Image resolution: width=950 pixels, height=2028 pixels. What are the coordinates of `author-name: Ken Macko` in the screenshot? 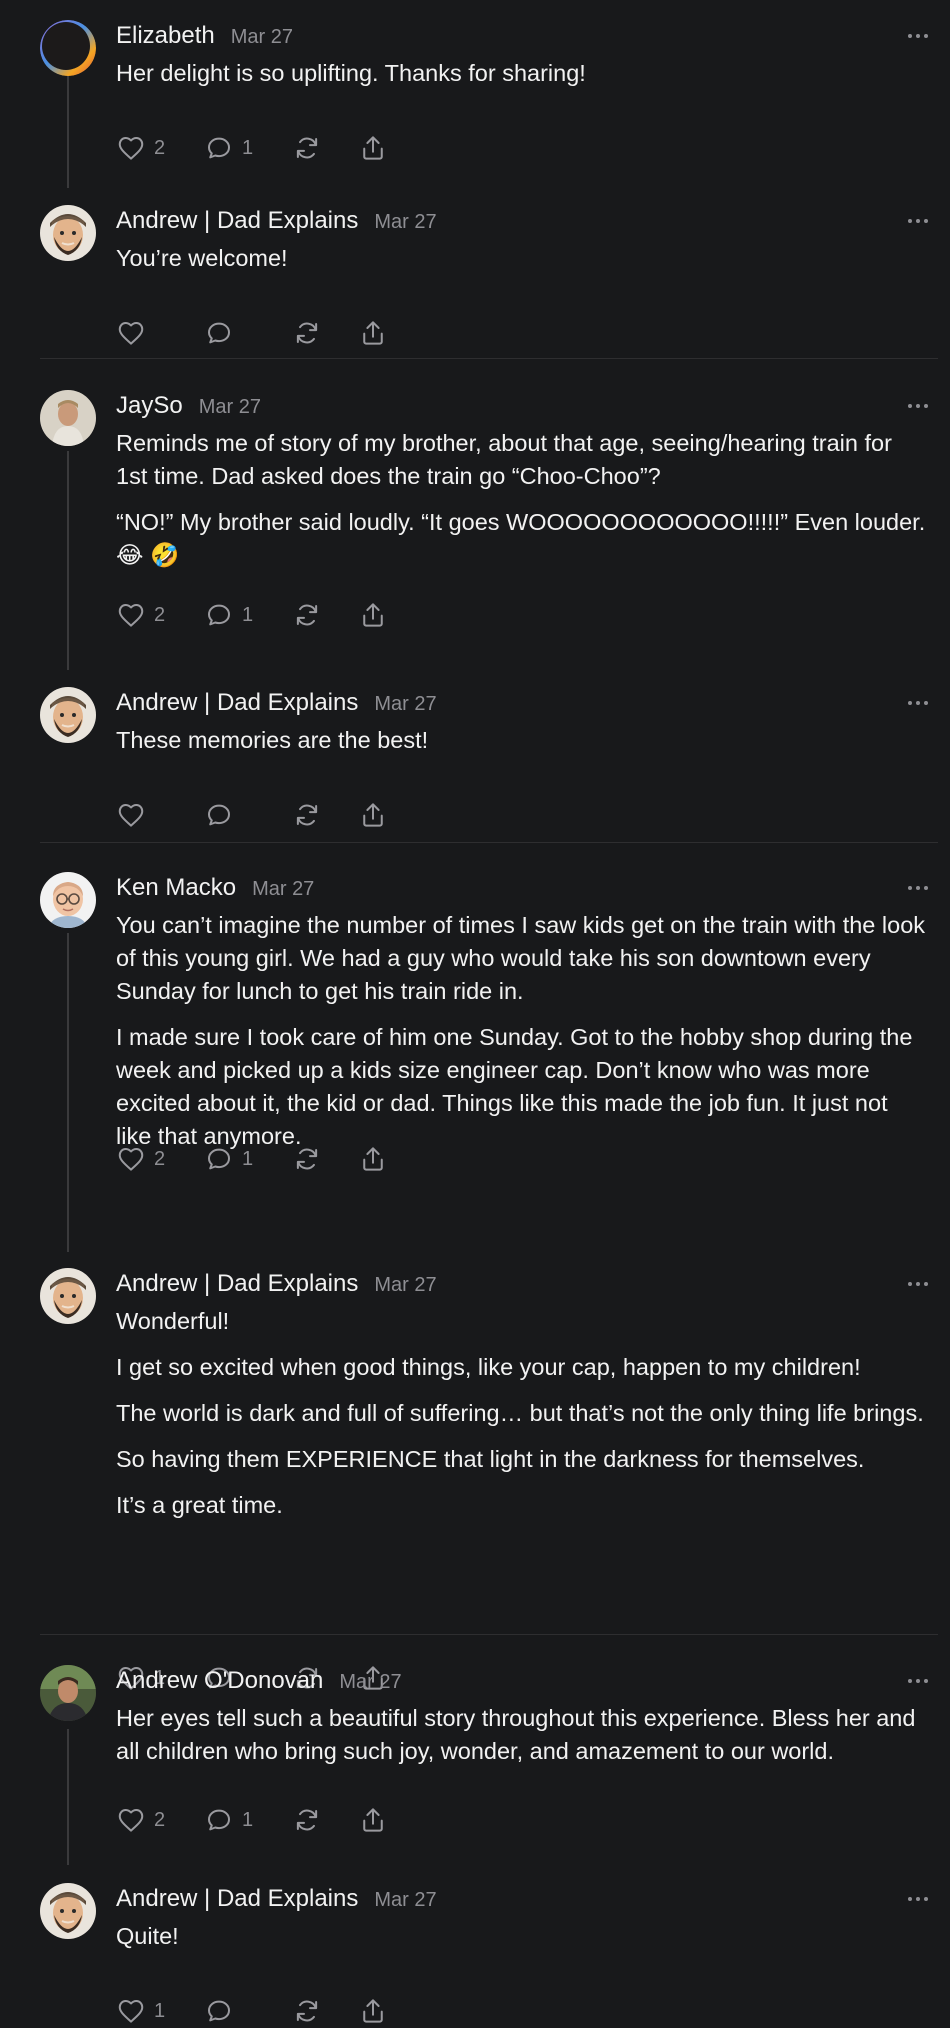 It's located at (176, 888).